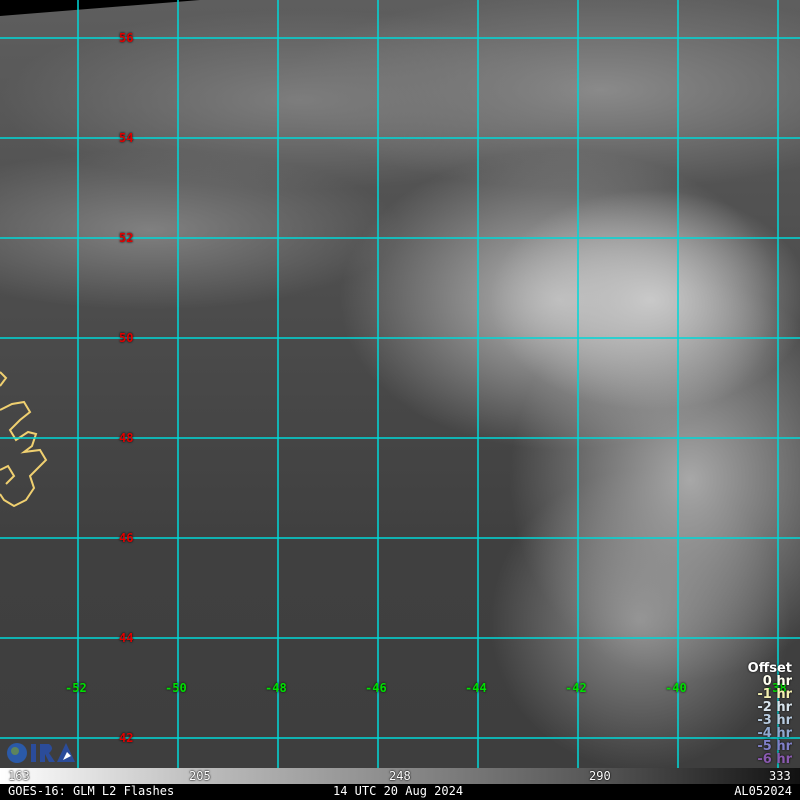 Image resolution: width=800 pixels, height=800 pixels. What do you see at coordinates (176, 688) in the screenshot?
I see `lon-label: -50` at bounding box center [176, 688].